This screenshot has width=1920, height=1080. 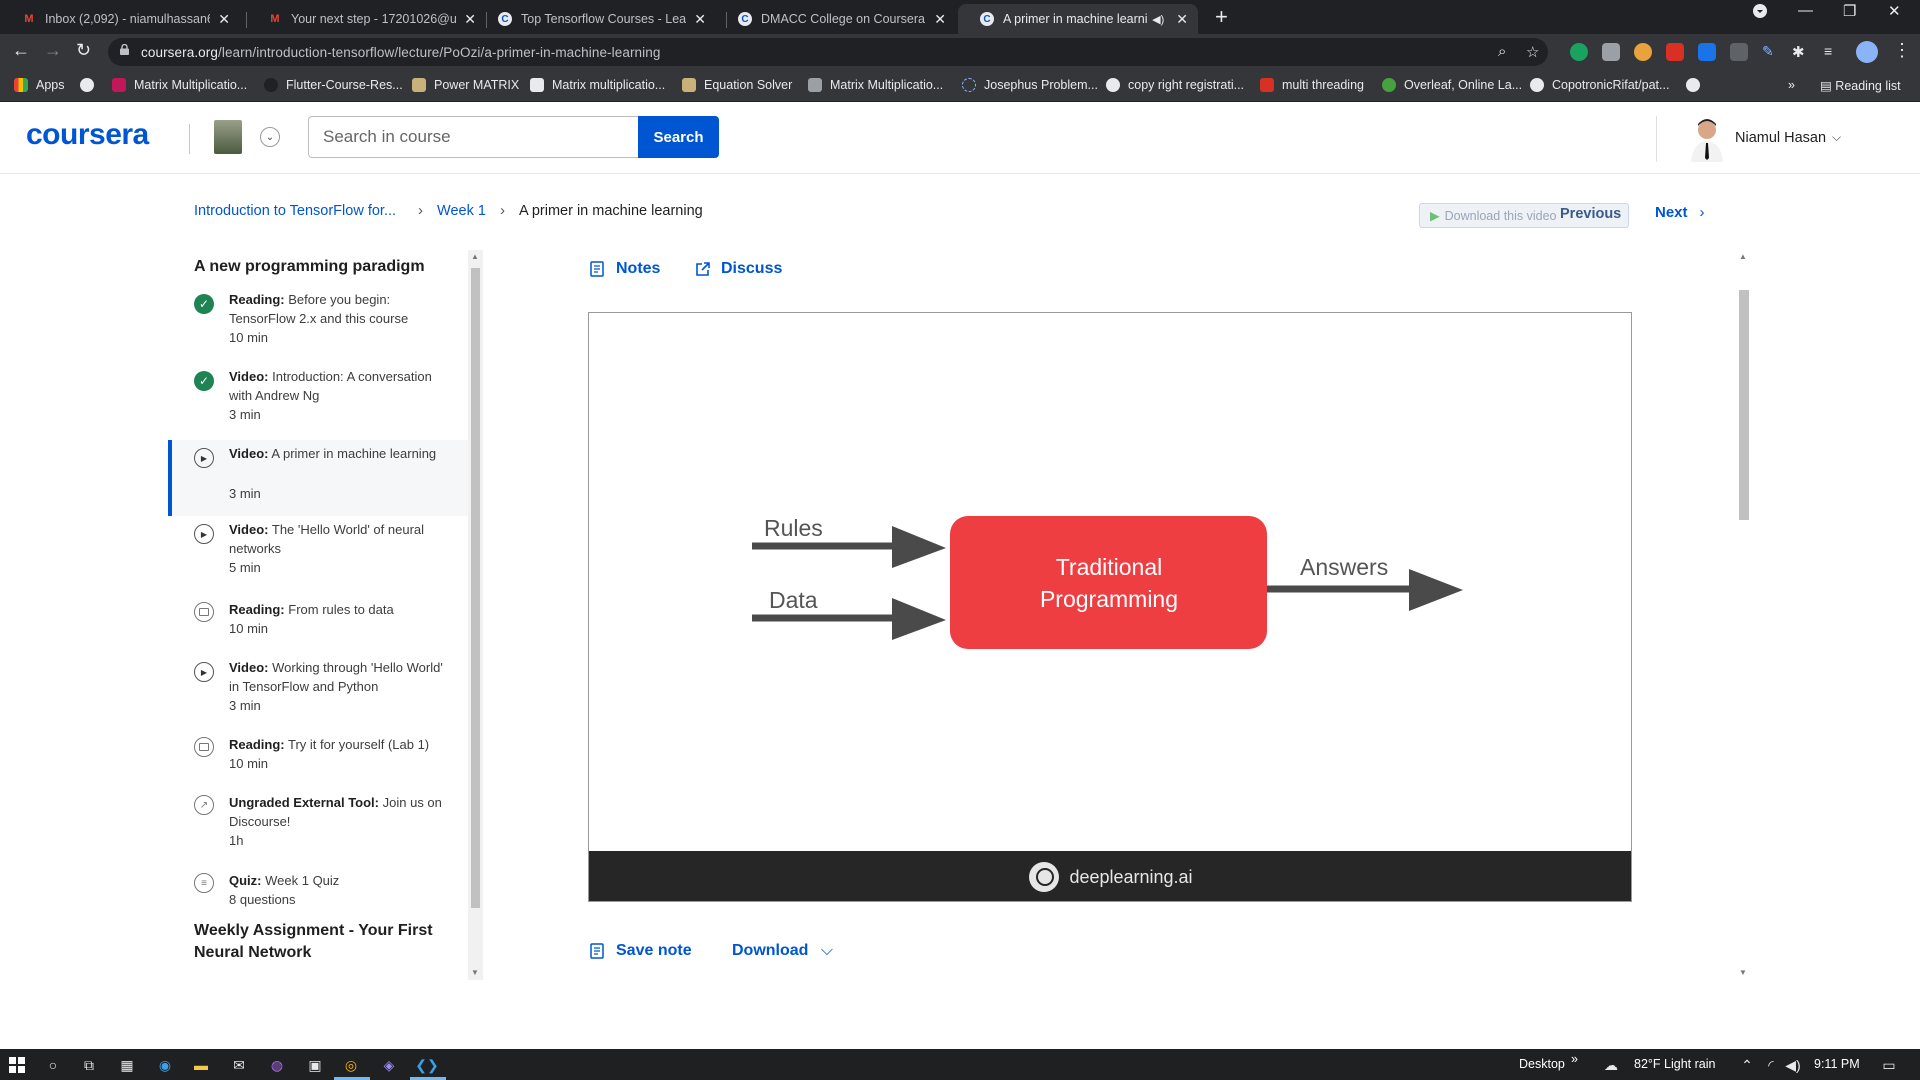 I want to click on volume-icon: ◀), so click(x=1793, y=1065).